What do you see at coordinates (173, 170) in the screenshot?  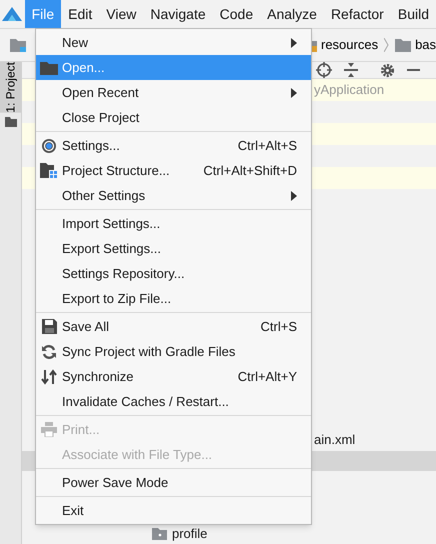 I see `menu-item: Project Structure... Ctrl+Alt+Shift+D` at bounding box center [173, 170].